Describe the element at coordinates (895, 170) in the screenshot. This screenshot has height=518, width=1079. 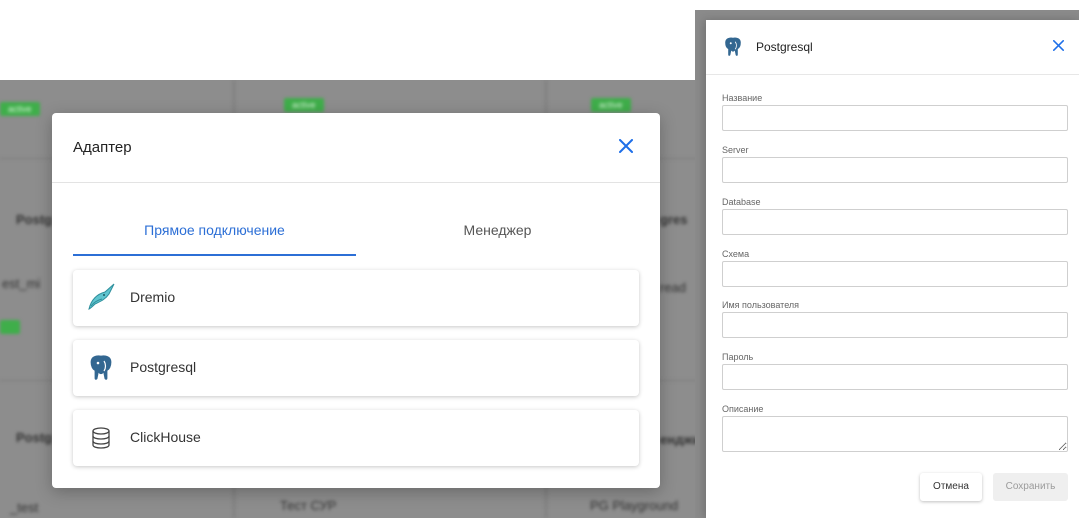
I see `server-field` at that location.